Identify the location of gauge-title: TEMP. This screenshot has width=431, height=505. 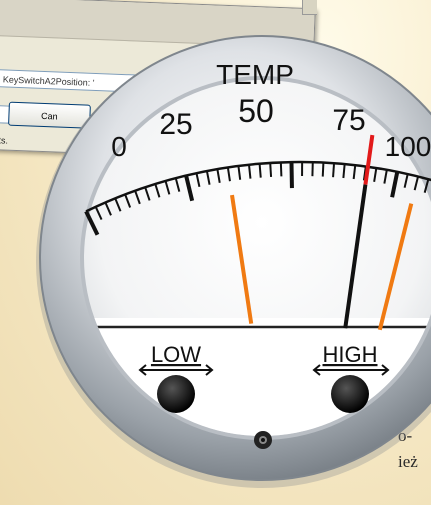
(255, 74).